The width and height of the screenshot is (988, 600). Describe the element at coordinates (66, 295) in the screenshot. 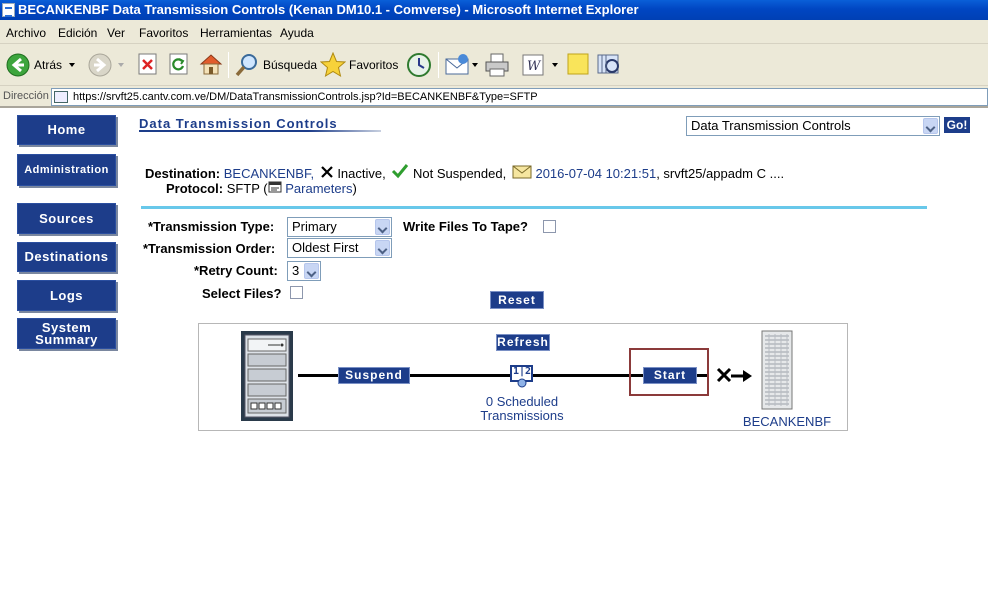

I see `nav-logs-button: Logs` at that location.